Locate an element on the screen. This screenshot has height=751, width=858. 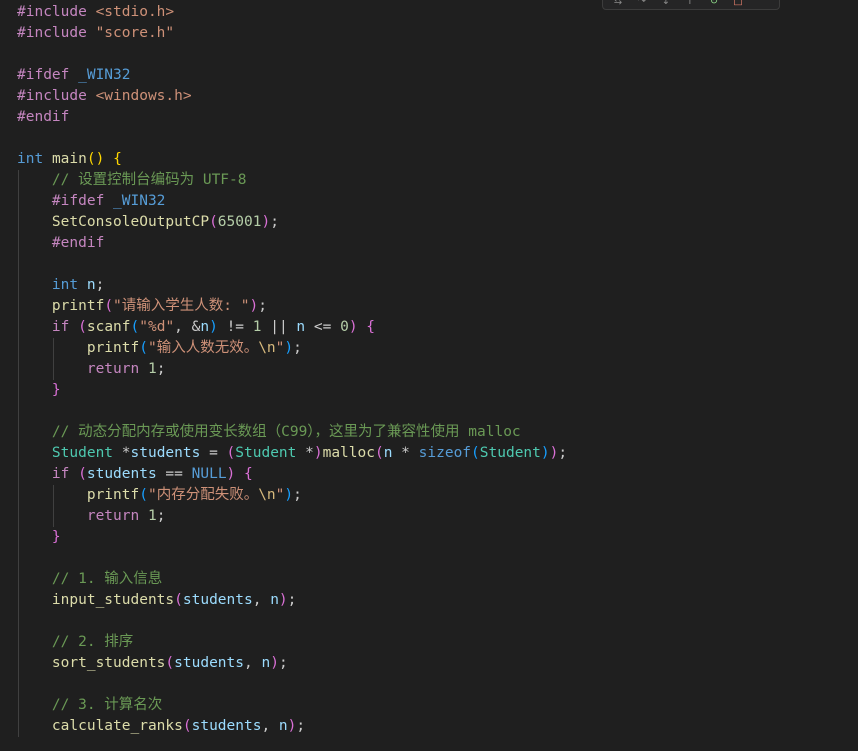
code-line: printf("请输入学生人数: "); is located at coordinates (429, 306).